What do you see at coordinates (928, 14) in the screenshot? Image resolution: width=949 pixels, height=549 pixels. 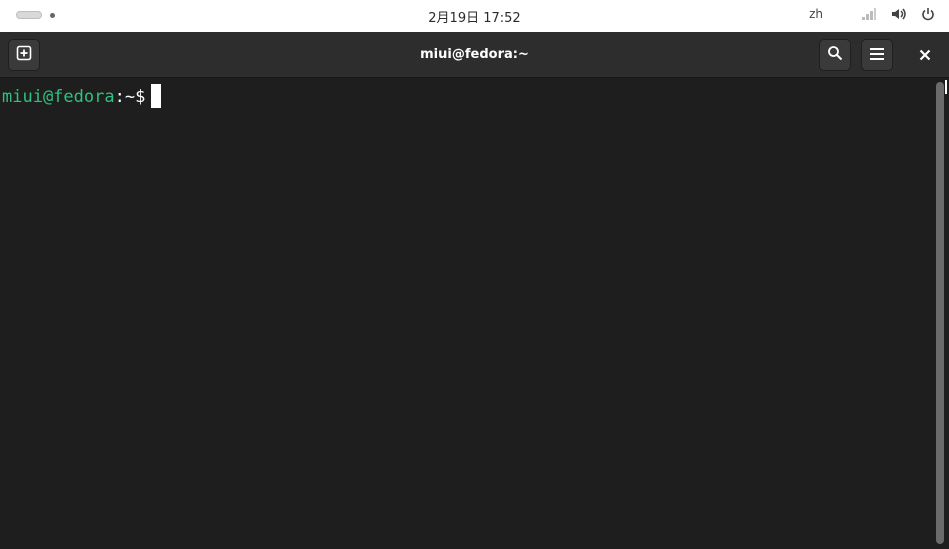 I see `power-icon` at bounding box center [928, 14].